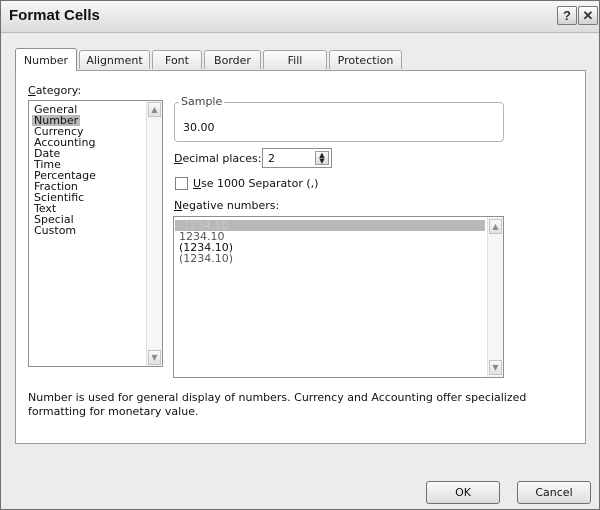 The image size is (600, 510). What do you see at coordinates (202, 101) in the screenshot?
I see `sample-legend: Sample` at bounding box center [202, 101].